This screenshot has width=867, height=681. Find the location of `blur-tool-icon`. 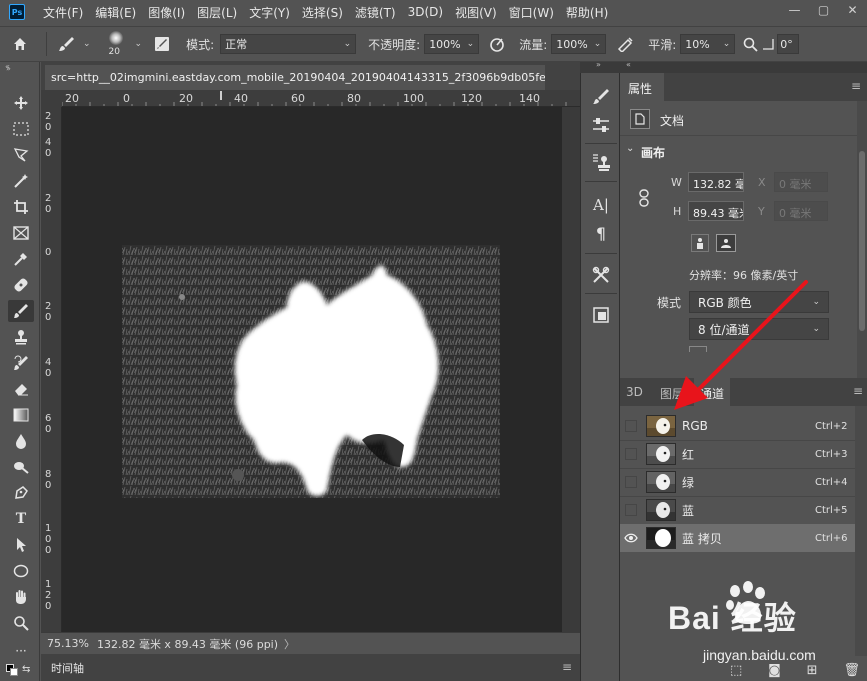

blur-tool-icon is located at coordinates (21, 441).